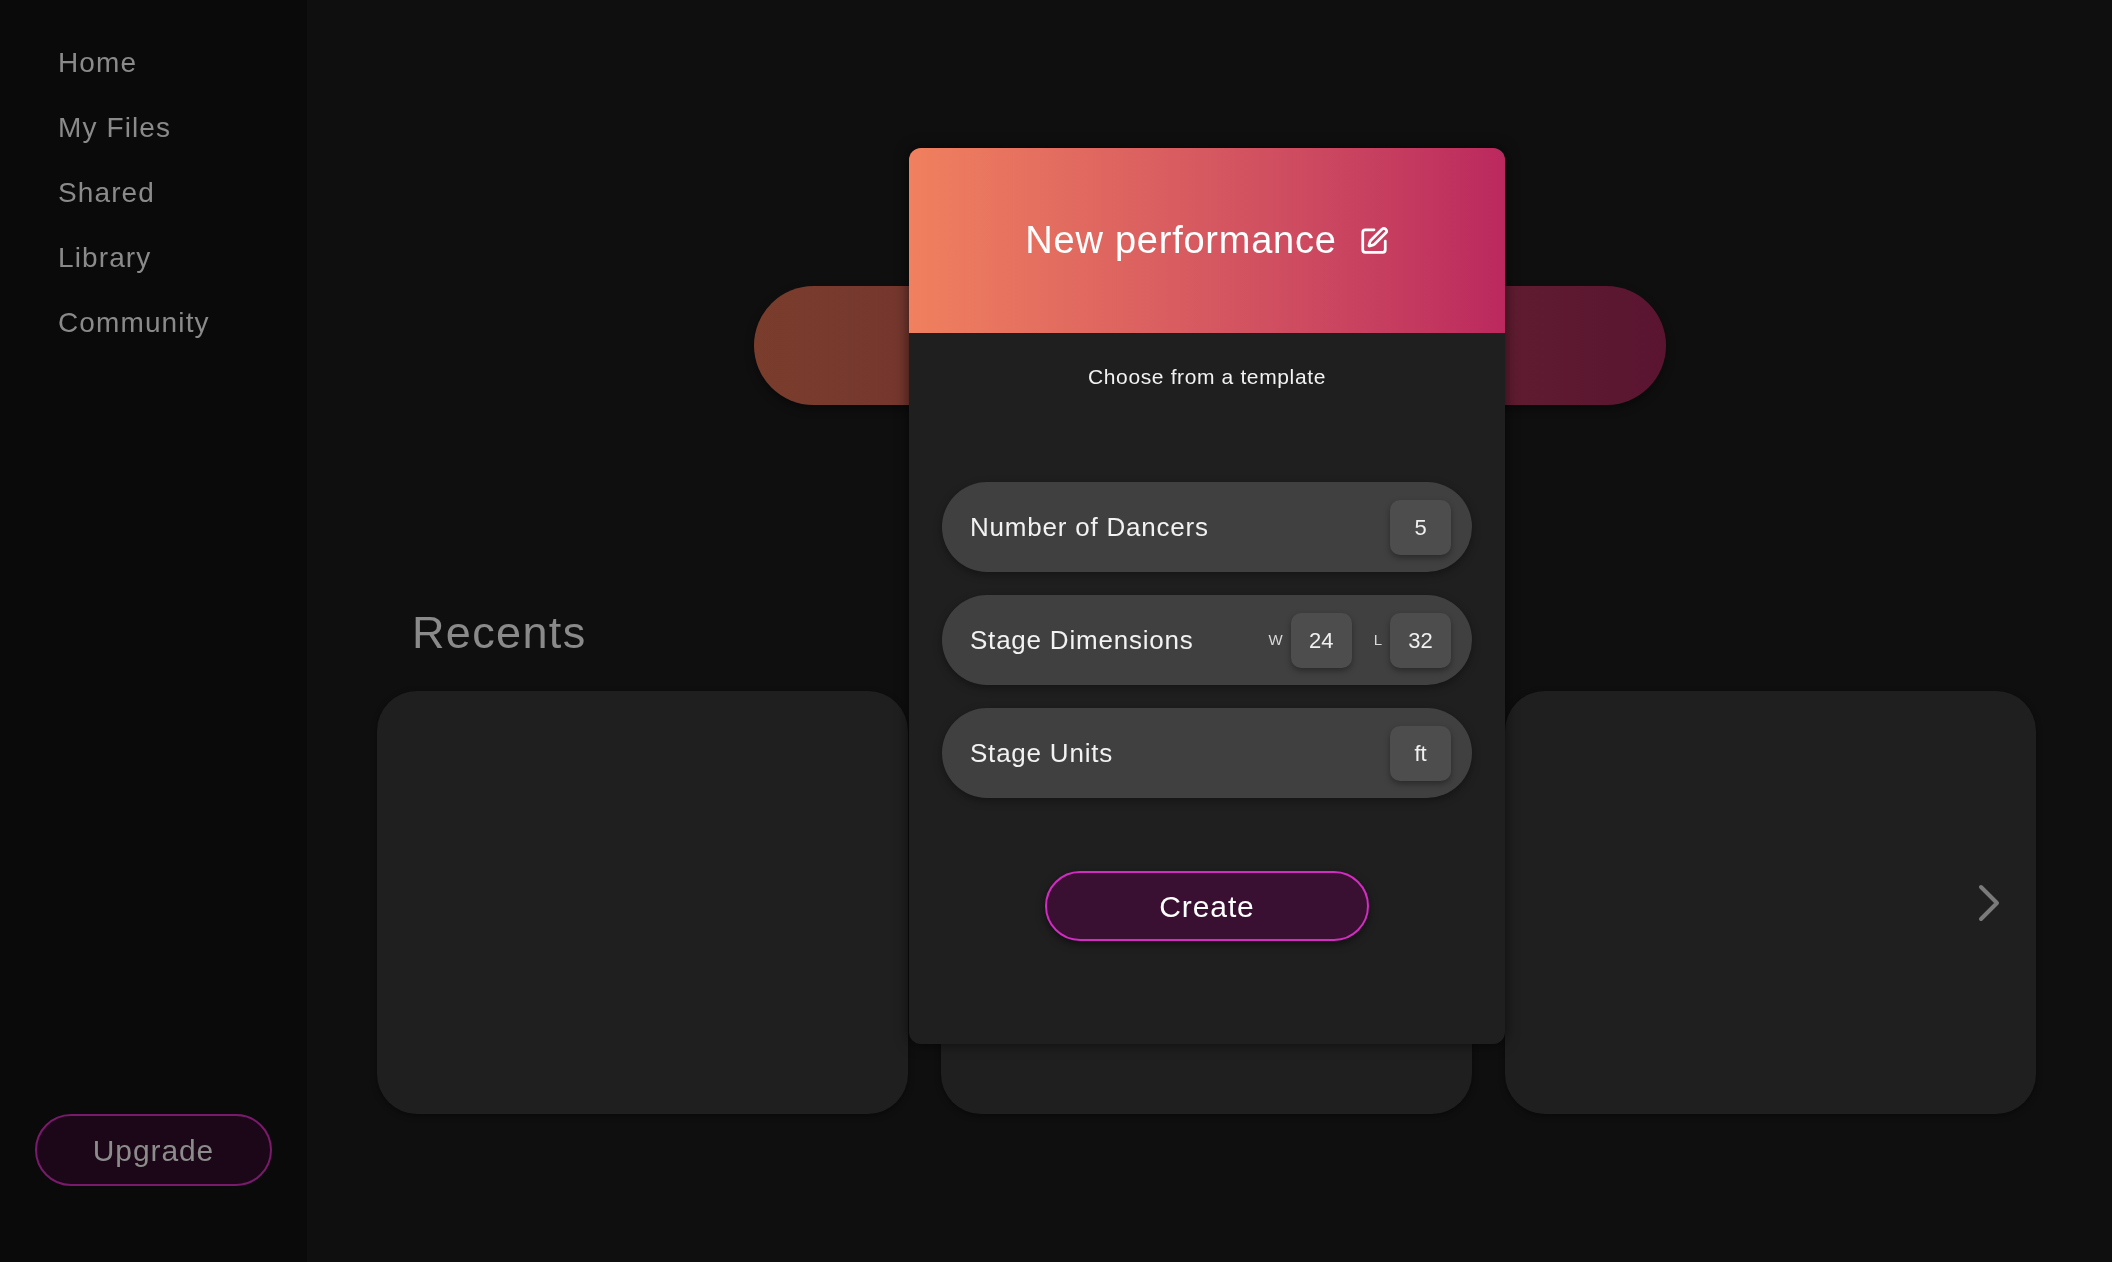 This screenshot has height=1262, width=2112. Describe the element at coordinates (1181, 240) in the screenshot. I see `dialog-title: New performance` at that location.